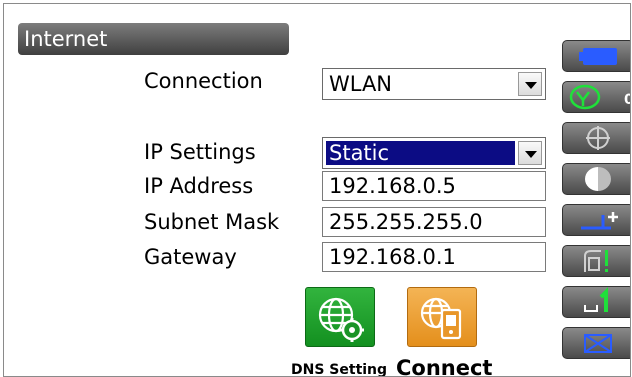 This screenshot has height=377, width=632. I want to click on ip-settings-select: Static, so click(434, 153).